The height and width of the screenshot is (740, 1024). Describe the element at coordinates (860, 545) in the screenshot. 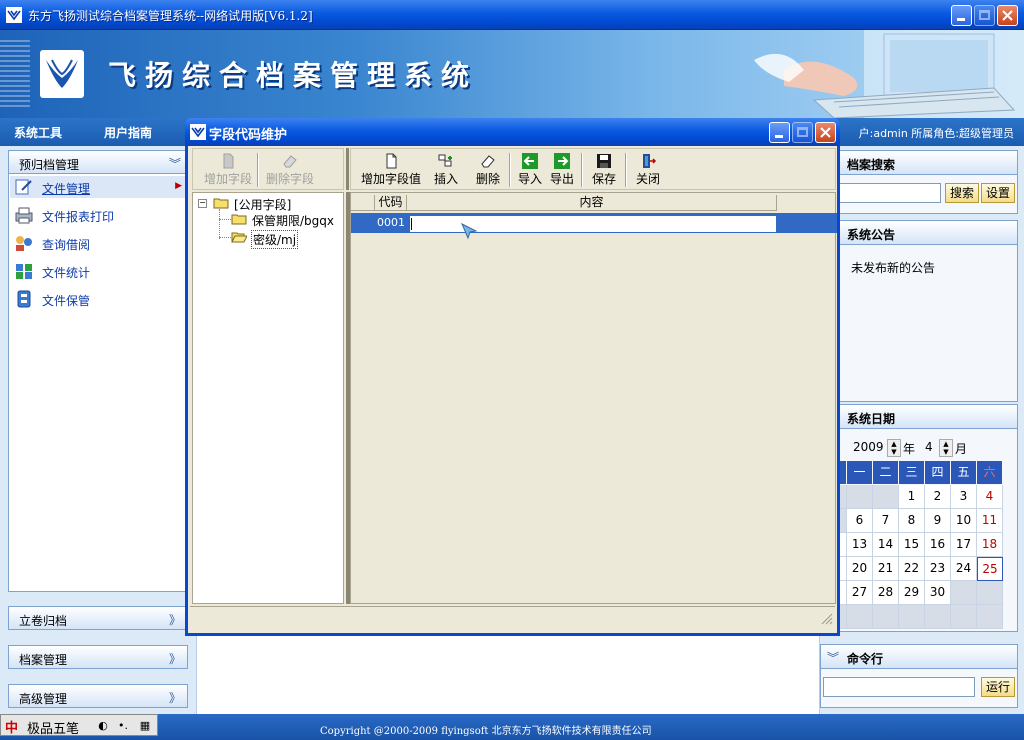

I see `calendar-day: 13` at that location.